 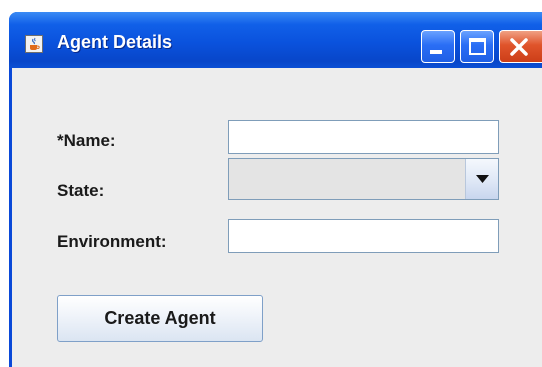 I want to click on window-title: Agent Details, so click(x=115, y=42).